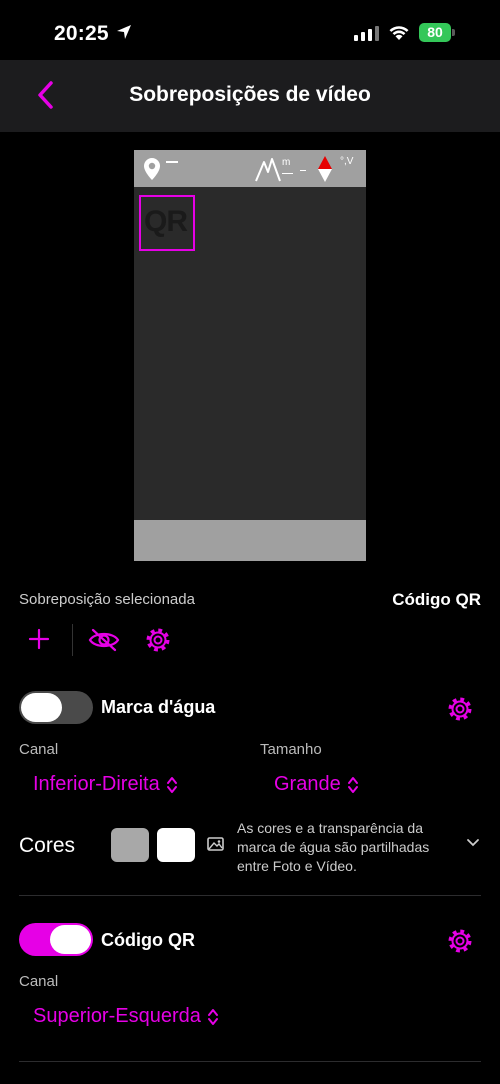 The image size is (500, 1084). I want to click on hide-overlay-eye-slash-icon, so click(104, 640).